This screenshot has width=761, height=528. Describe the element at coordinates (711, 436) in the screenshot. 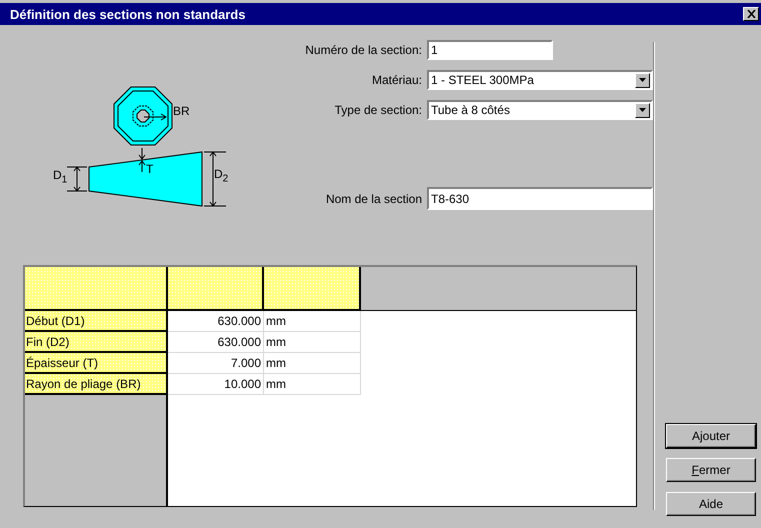

I see `dialog-button: Ajouter` at that location.